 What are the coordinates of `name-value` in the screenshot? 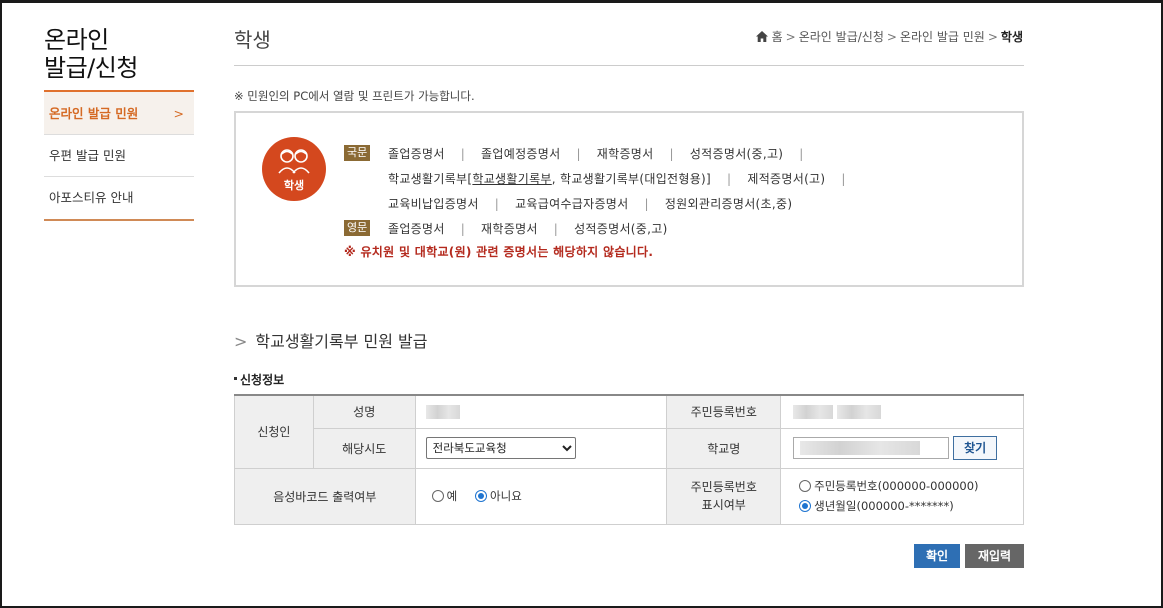 It's located at (541, 411).